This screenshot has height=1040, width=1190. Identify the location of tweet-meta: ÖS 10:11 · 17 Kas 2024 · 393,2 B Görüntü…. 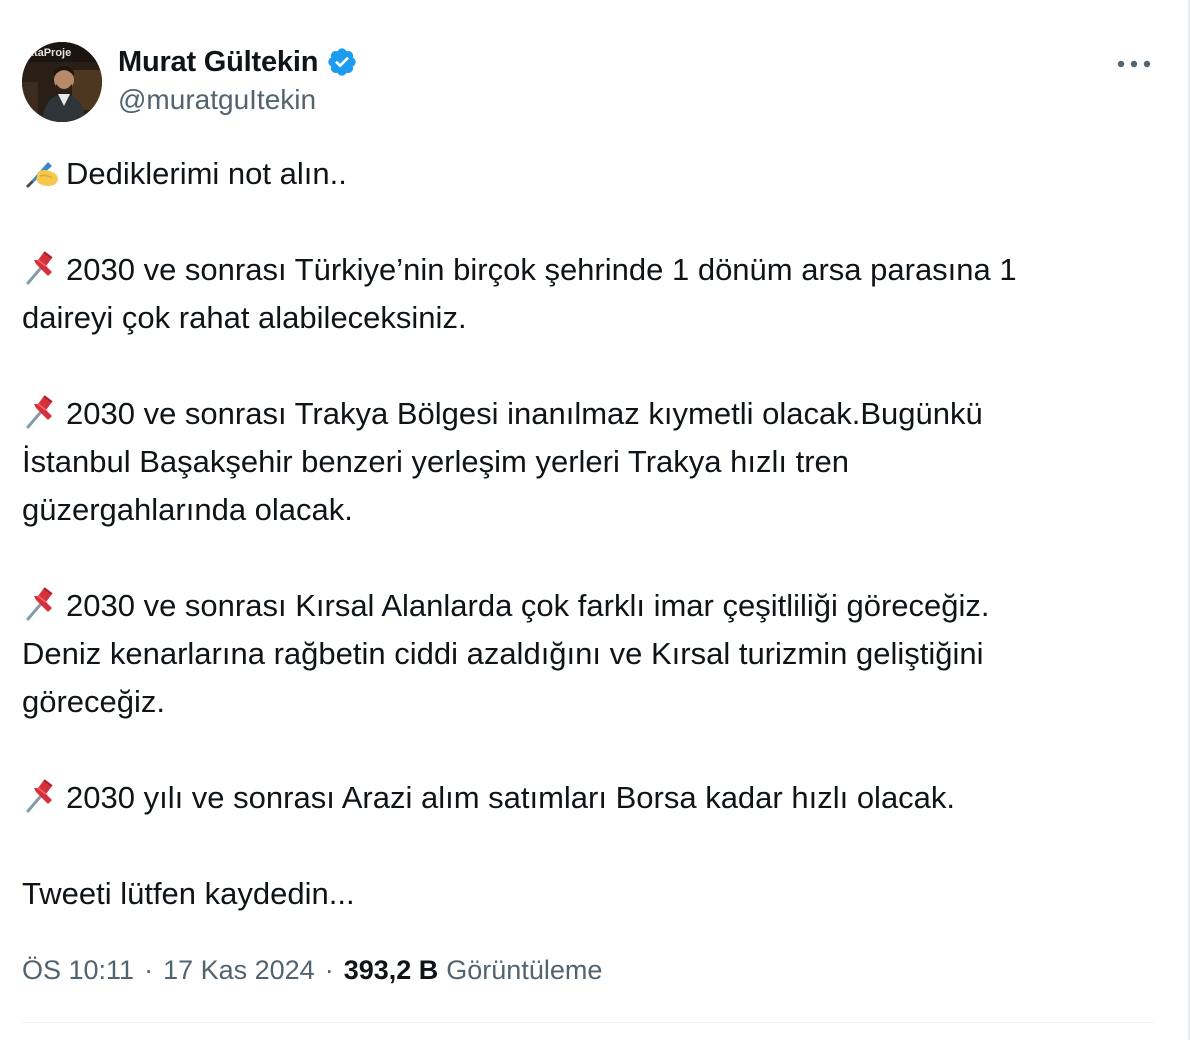
(312, 970).